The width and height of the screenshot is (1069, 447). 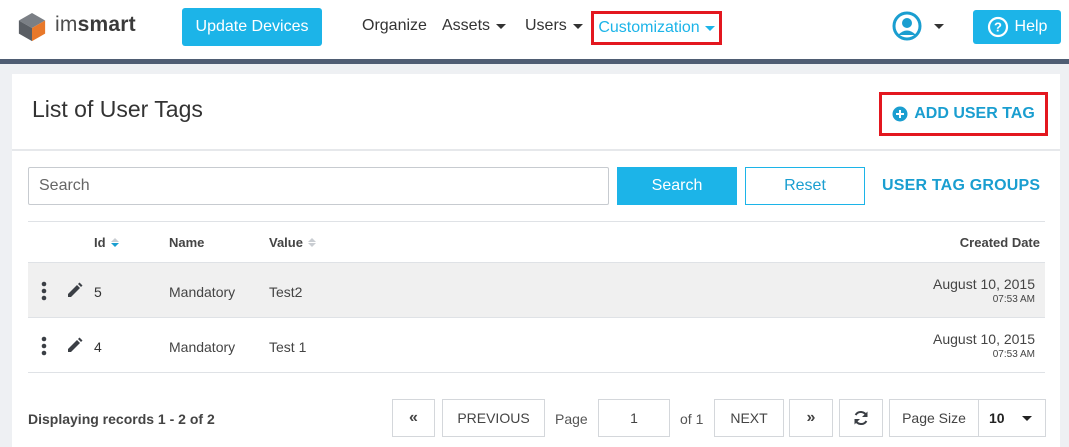 I want to click on refresh-icon, so click(x=861, y=418).